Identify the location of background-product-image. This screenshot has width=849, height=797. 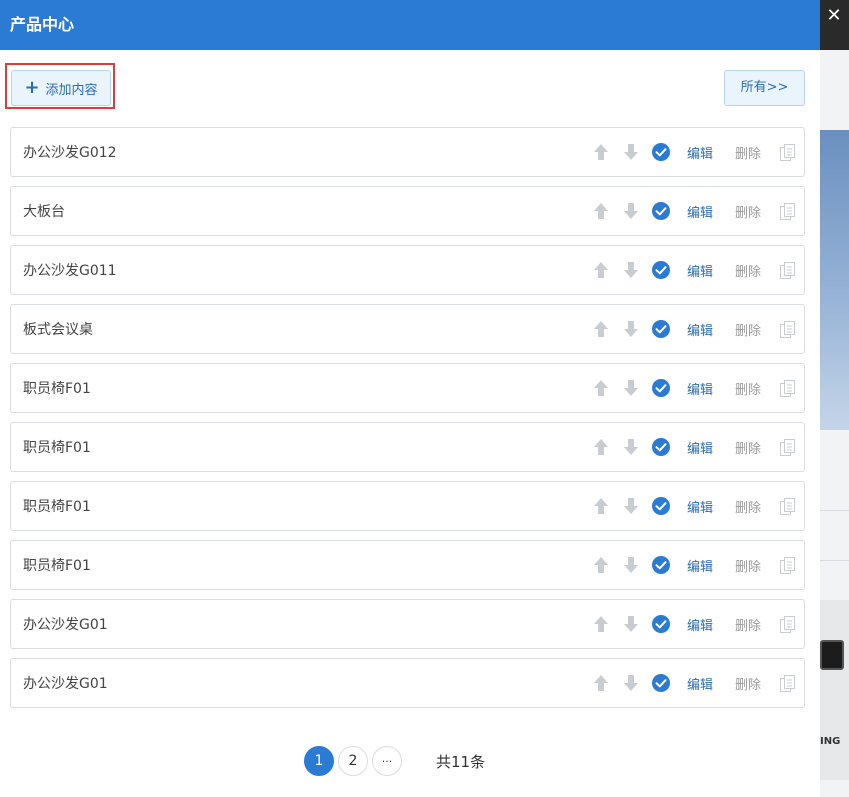
(834, 690).